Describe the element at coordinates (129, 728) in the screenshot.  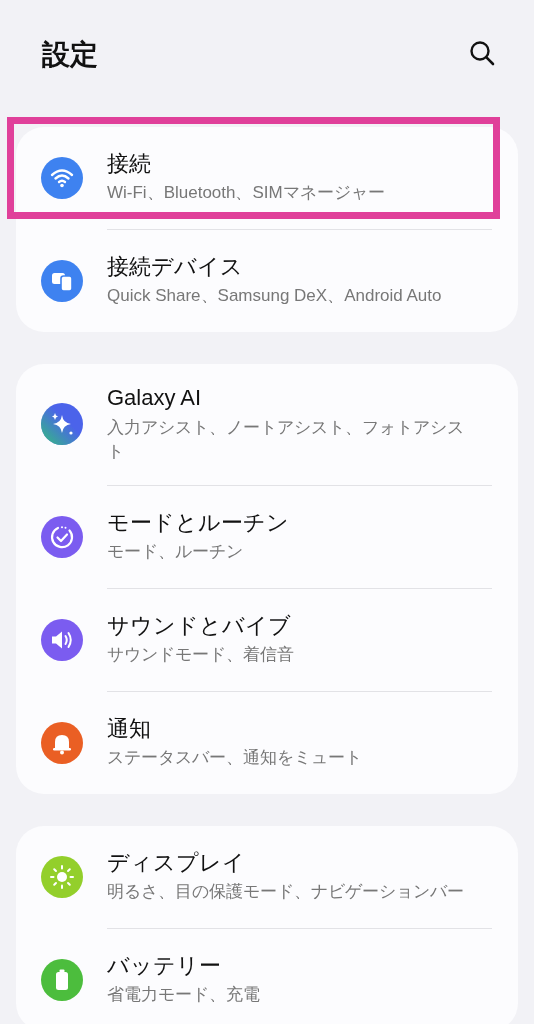
I see `item-title: 通知` at that location.